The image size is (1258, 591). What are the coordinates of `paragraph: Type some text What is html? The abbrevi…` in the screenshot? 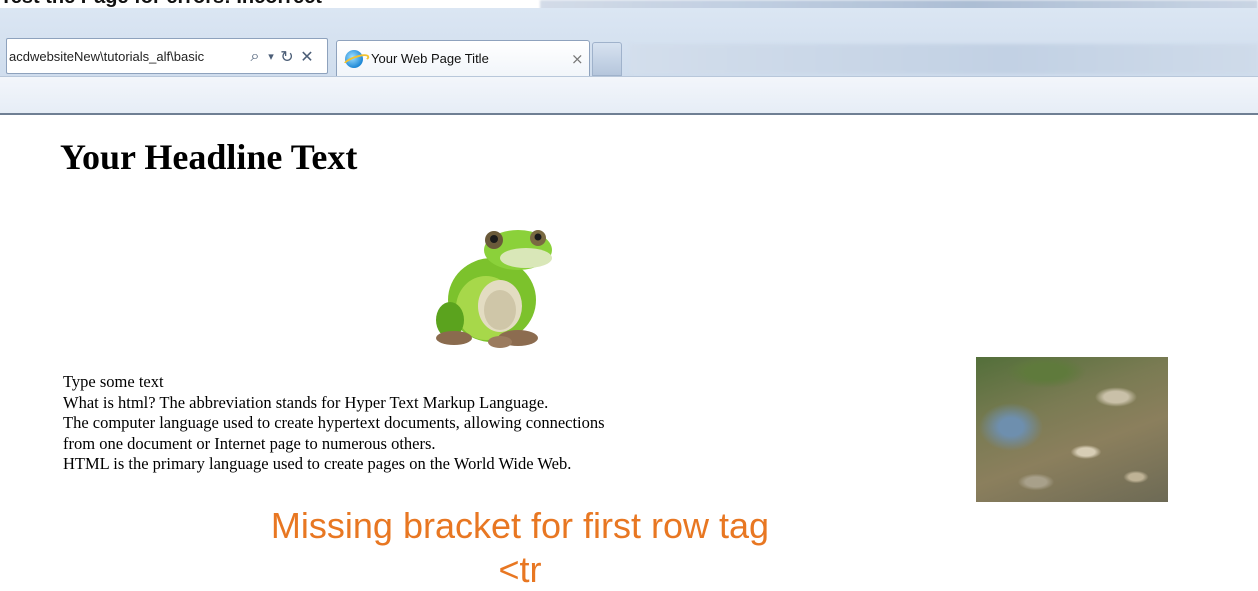 It's located at (413, 423).